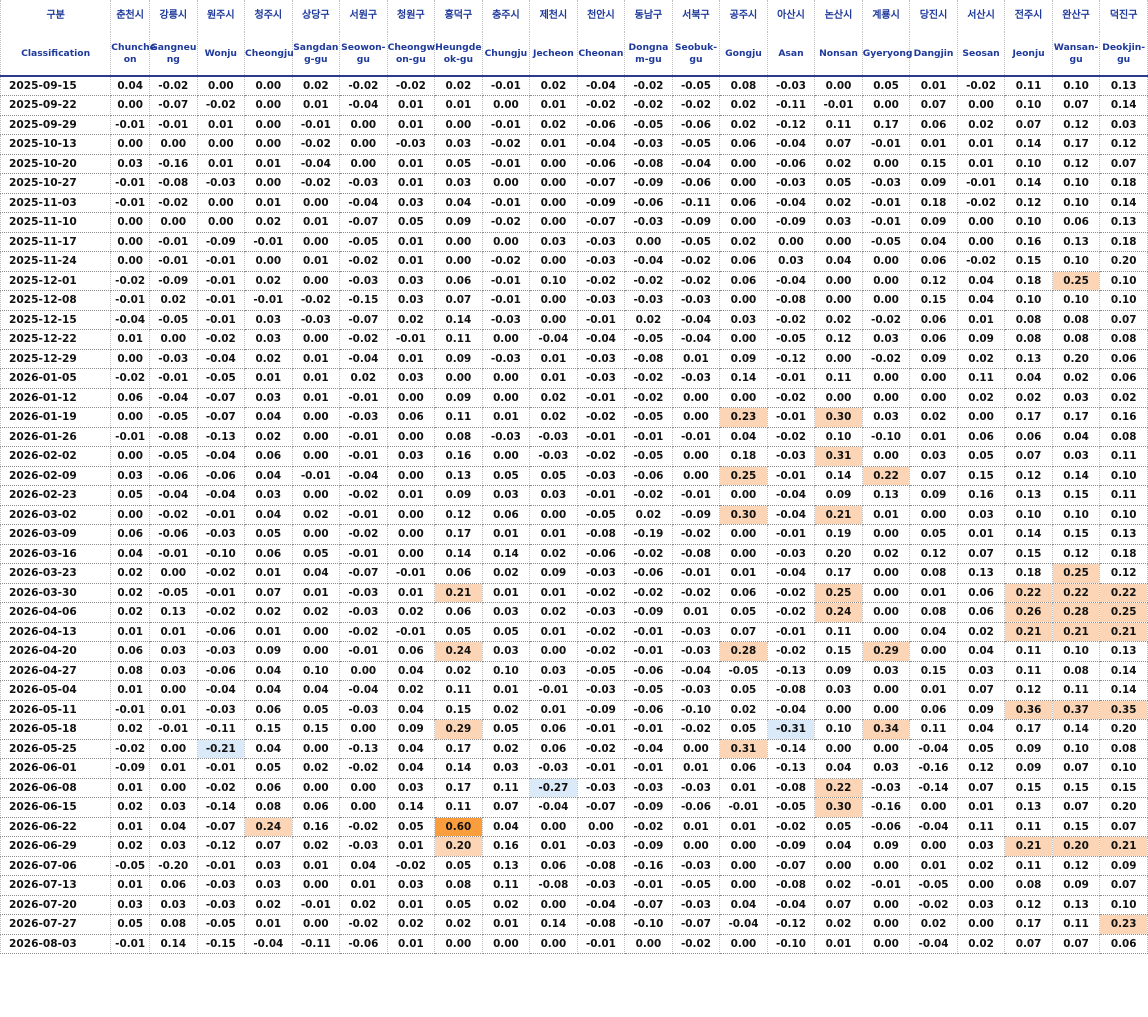  What do you see at coordinates (1123, 807) in the screenshot?
I see `table-cell: 0.20` at bounding box center [1123, 807].